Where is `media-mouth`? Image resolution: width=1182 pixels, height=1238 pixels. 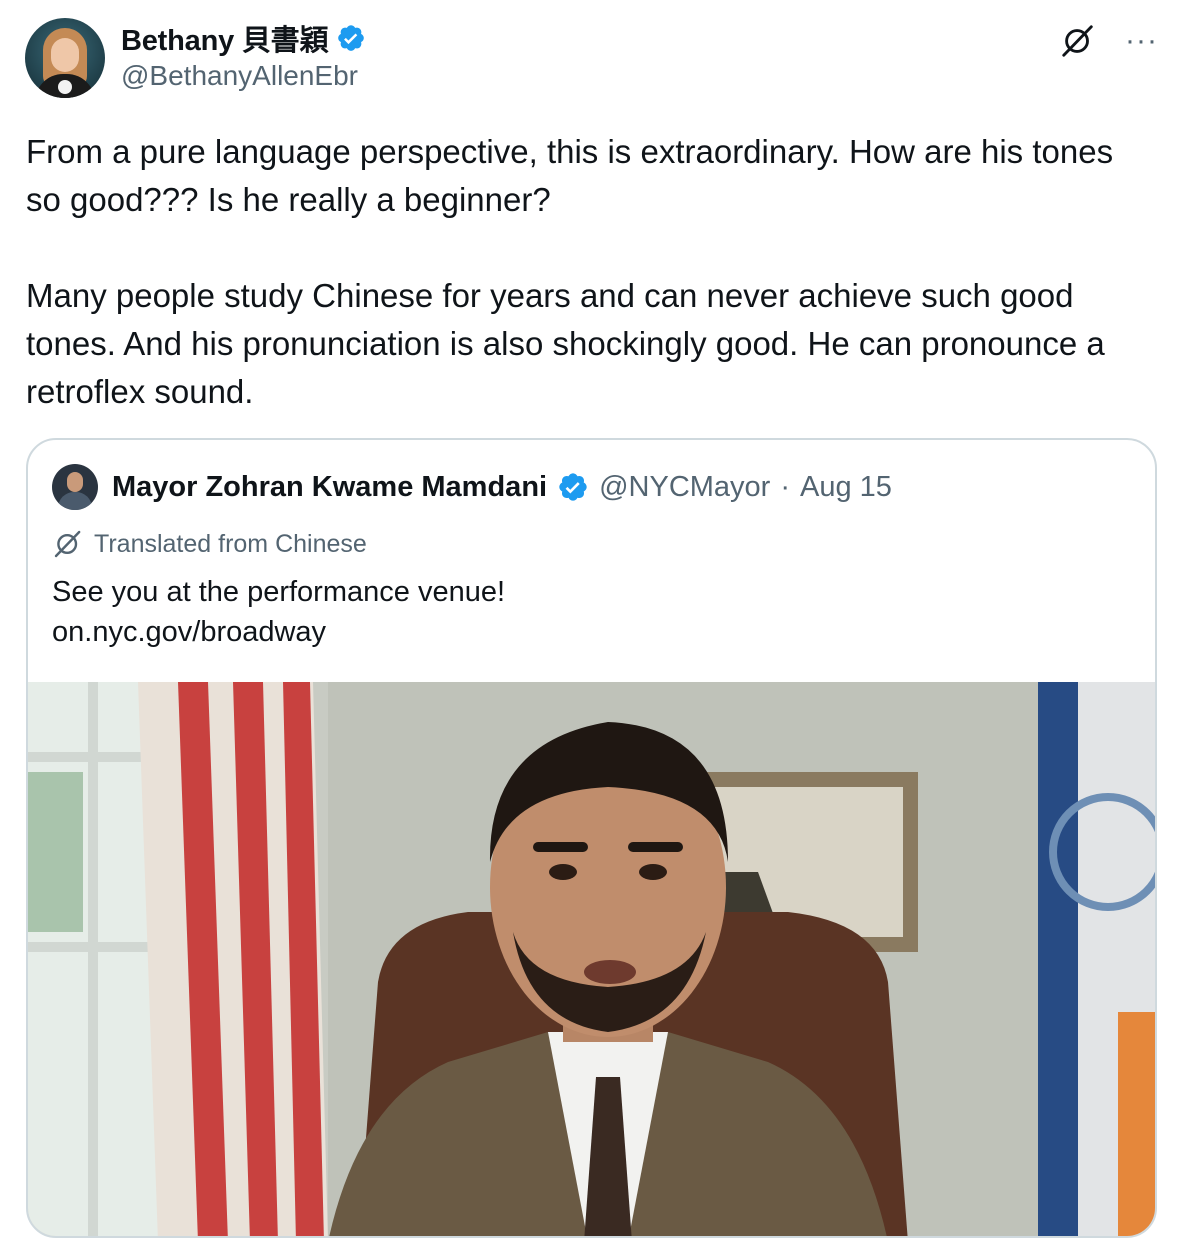
media-mouth is located at coordinates (610, 972).